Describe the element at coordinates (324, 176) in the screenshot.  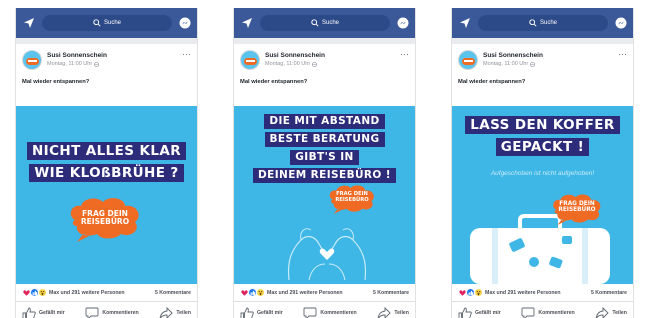
I see `headline-line: DEINEM REISEBÜRO !` at that location.